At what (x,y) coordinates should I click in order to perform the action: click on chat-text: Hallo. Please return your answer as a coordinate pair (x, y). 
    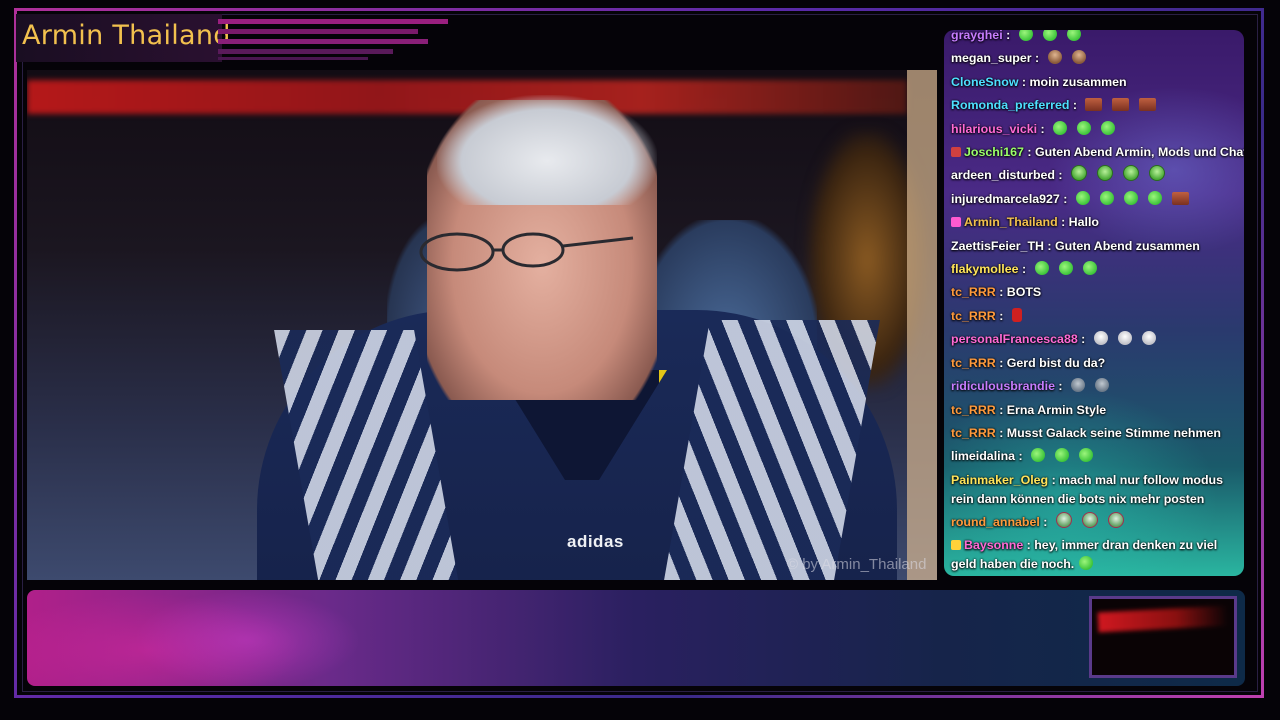
    Looking at the image, I should click on (1083, 222).